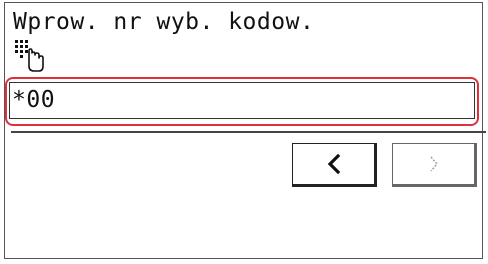 The image size is (488, 264). Describe the element at coordinates (248, 132) in the screenshot. I see `section-divider` at that location.